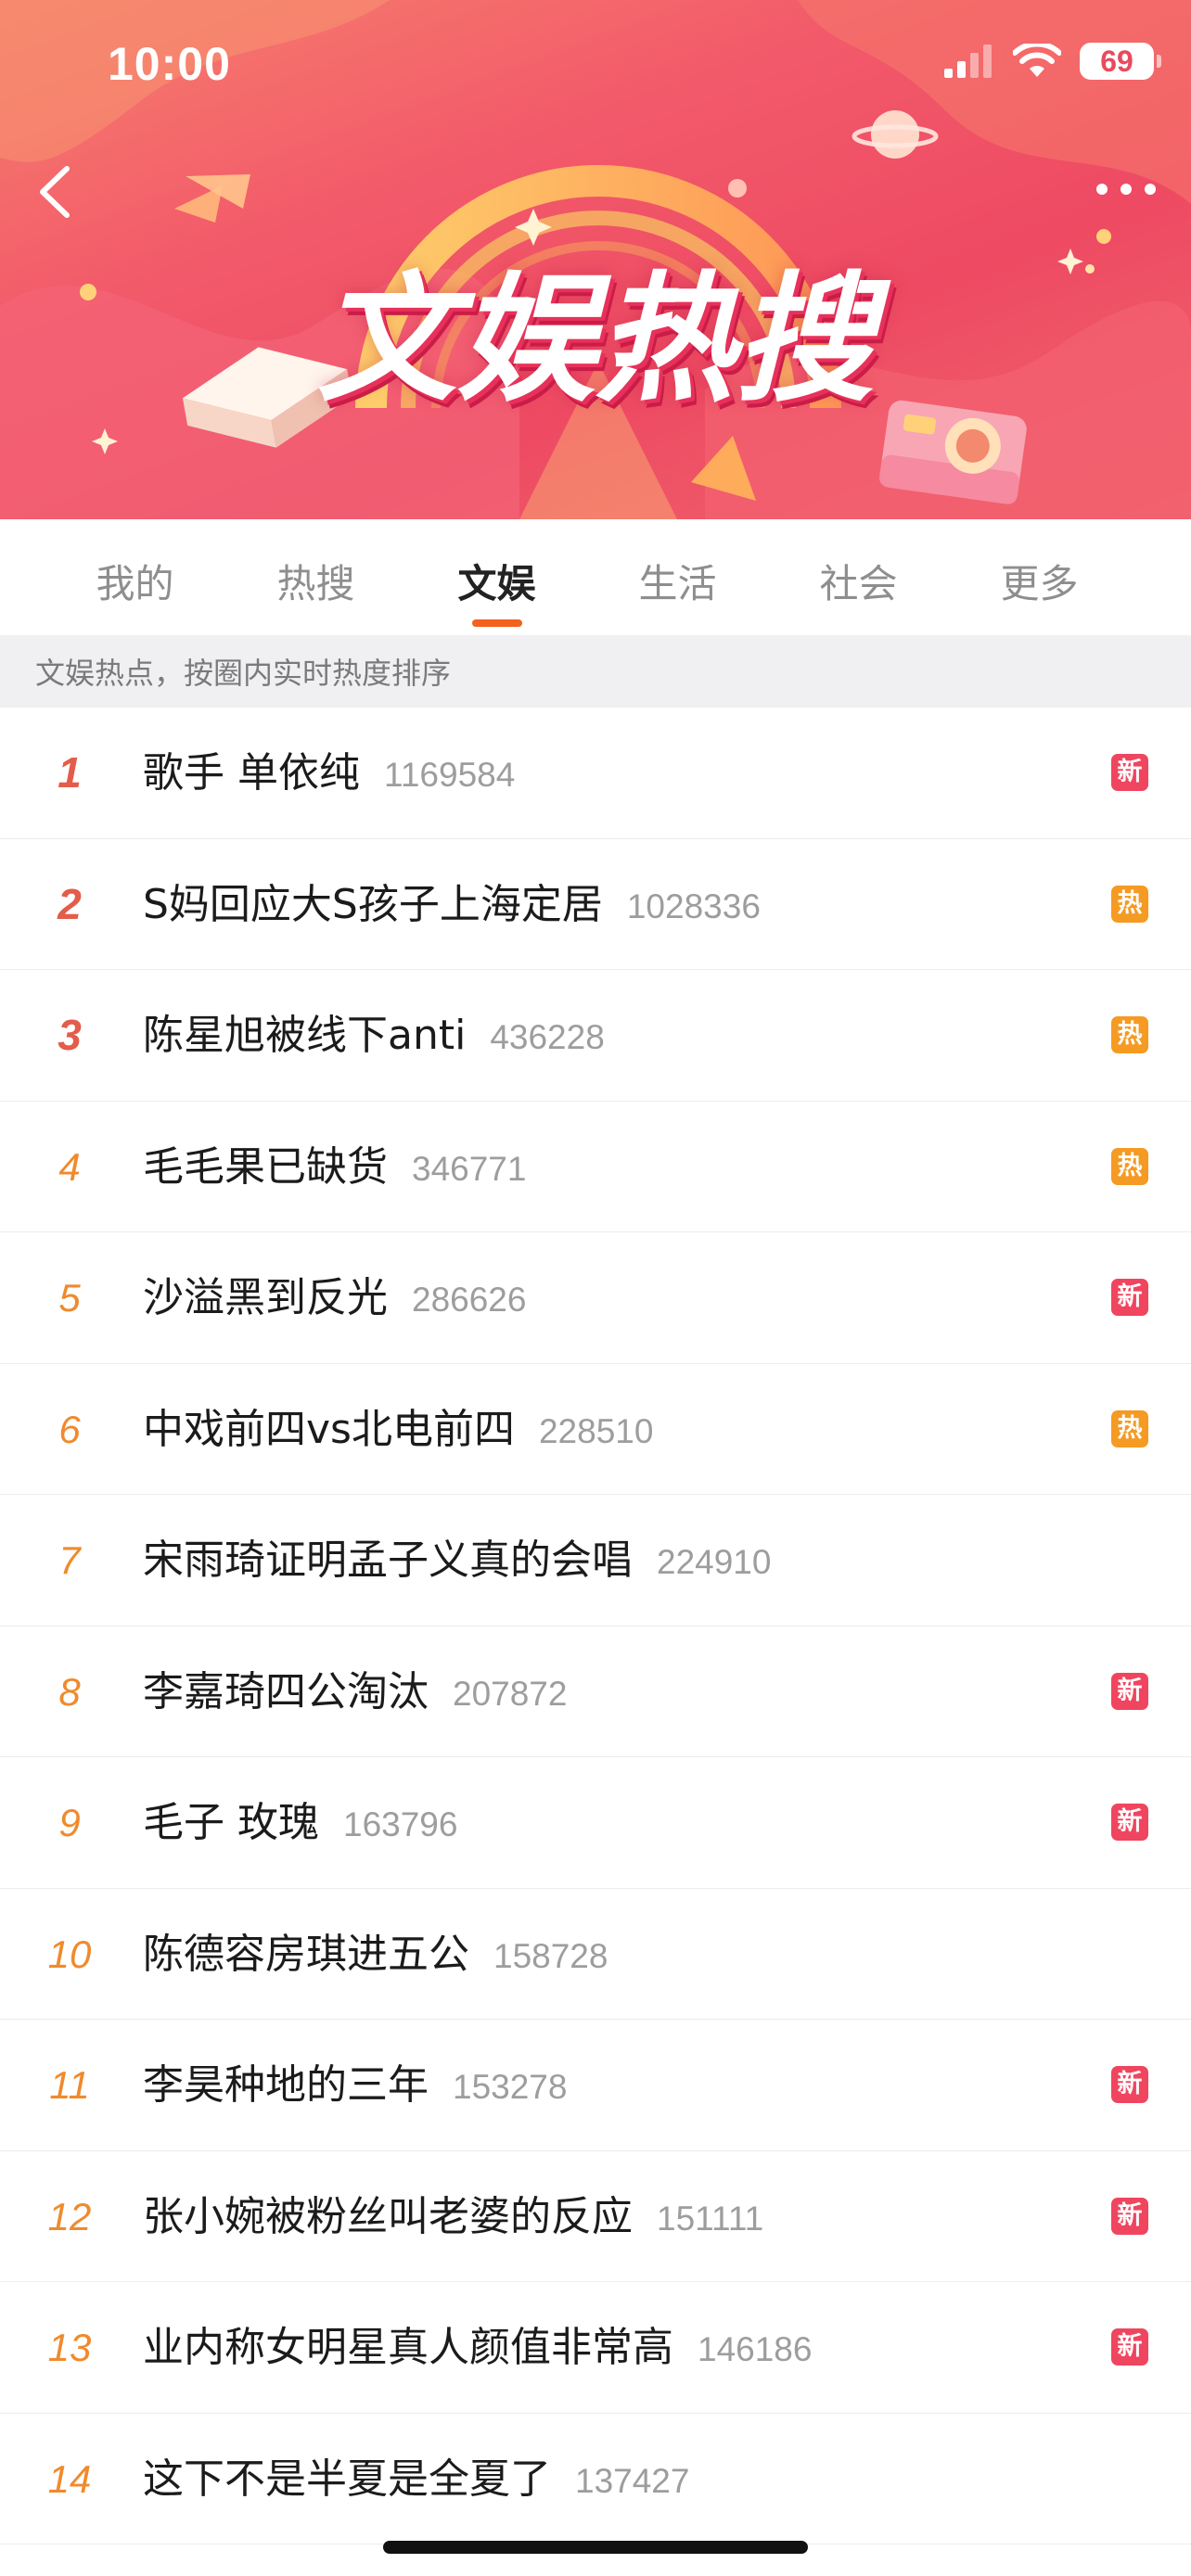 This screenshot has width=1191, height=2576. Describe the element at coordinates (306, 1954) in the screenshot. I see `item-title: 陈德容房琪进五公` at that location.